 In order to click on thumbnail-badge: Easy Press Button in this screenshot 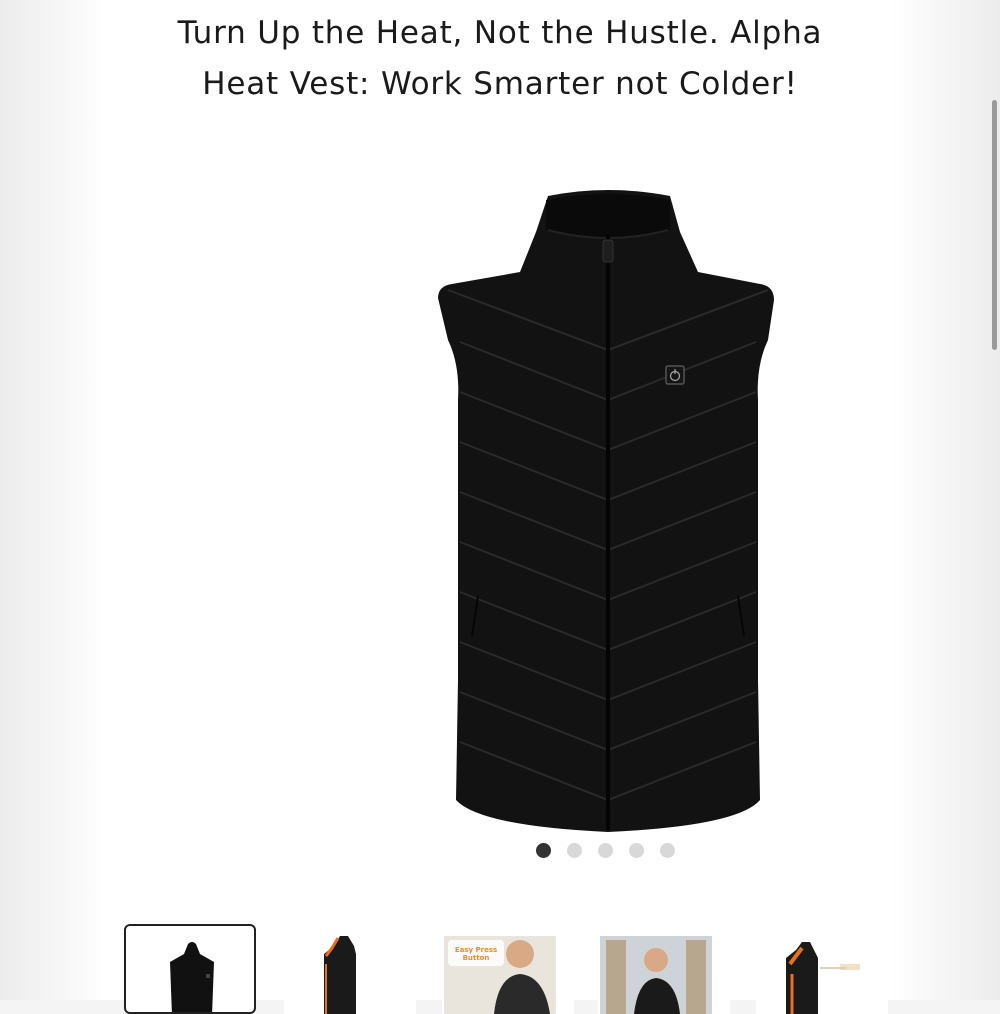, I will do `click(476, 954)`.